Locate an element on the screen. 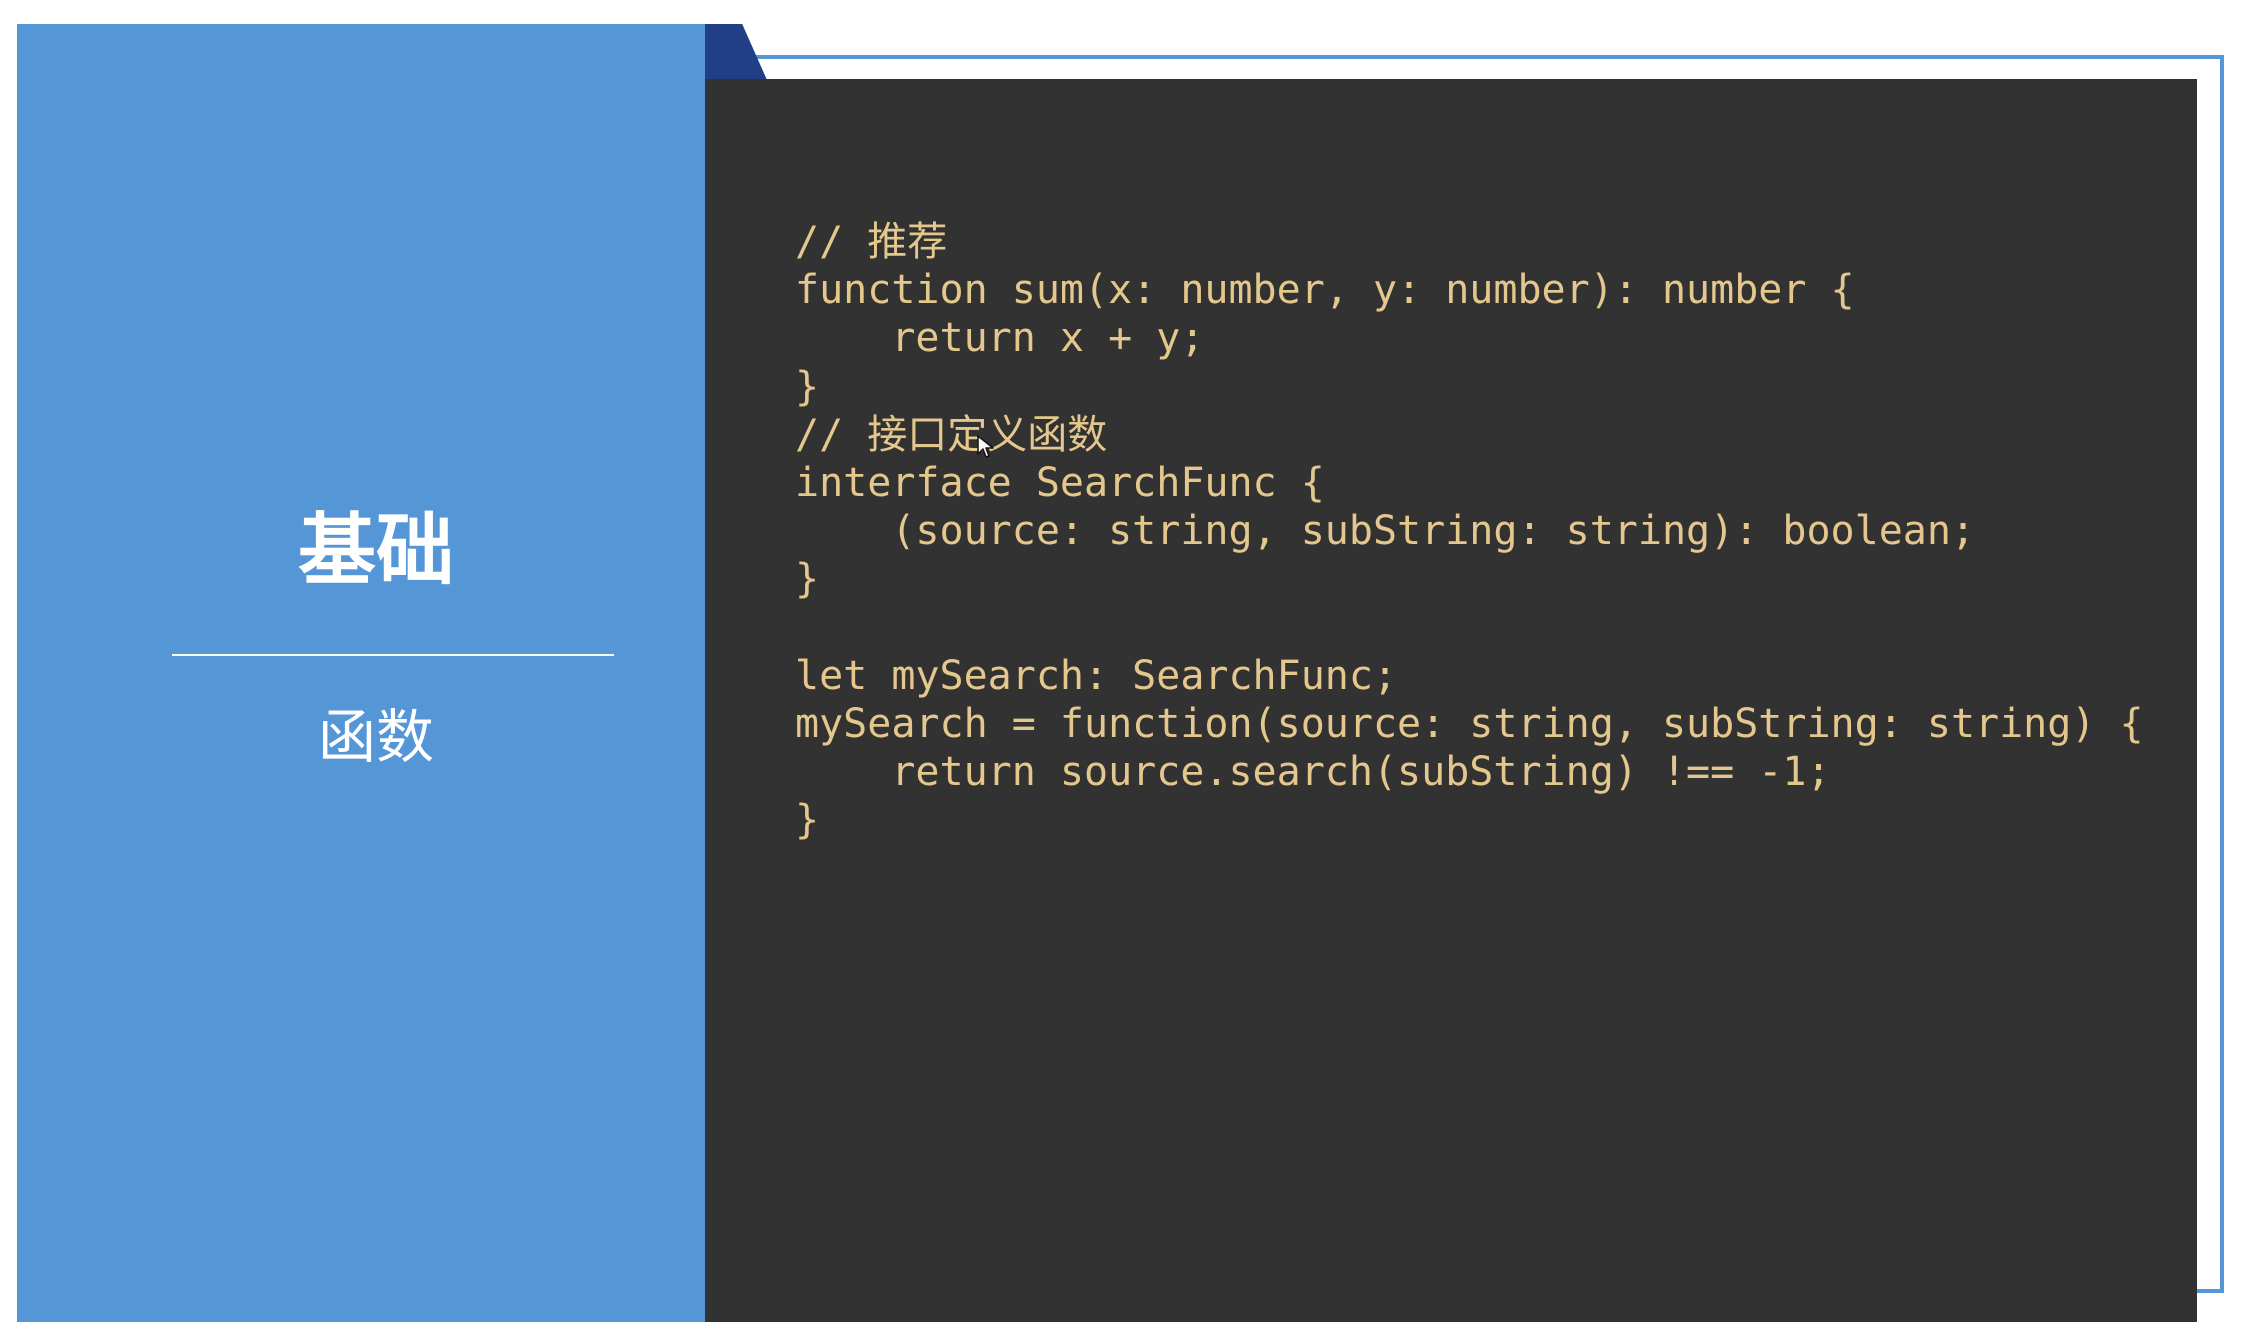 The width and height of the screenshot is (2256, 1338). section-divider is located at coordinates (393, 655).